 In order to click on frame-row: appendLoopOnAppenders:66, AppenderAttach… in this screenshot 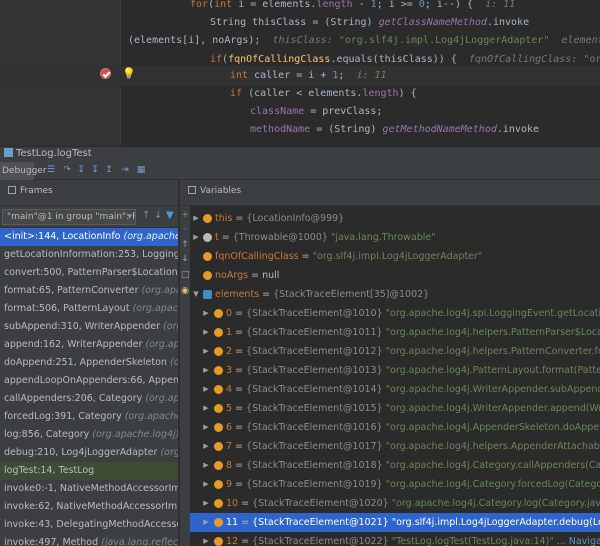, I will do `click(89, 381)`.